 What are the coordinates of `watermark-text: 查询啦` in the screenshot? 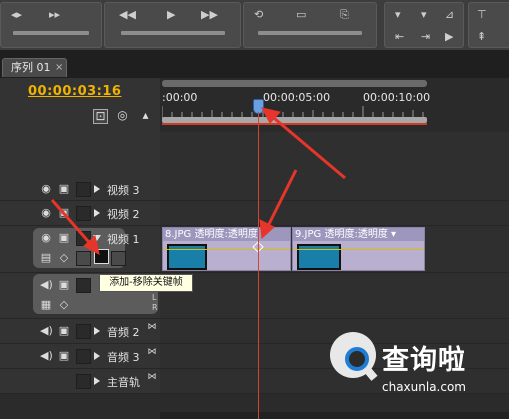 It's located at (424, 360).